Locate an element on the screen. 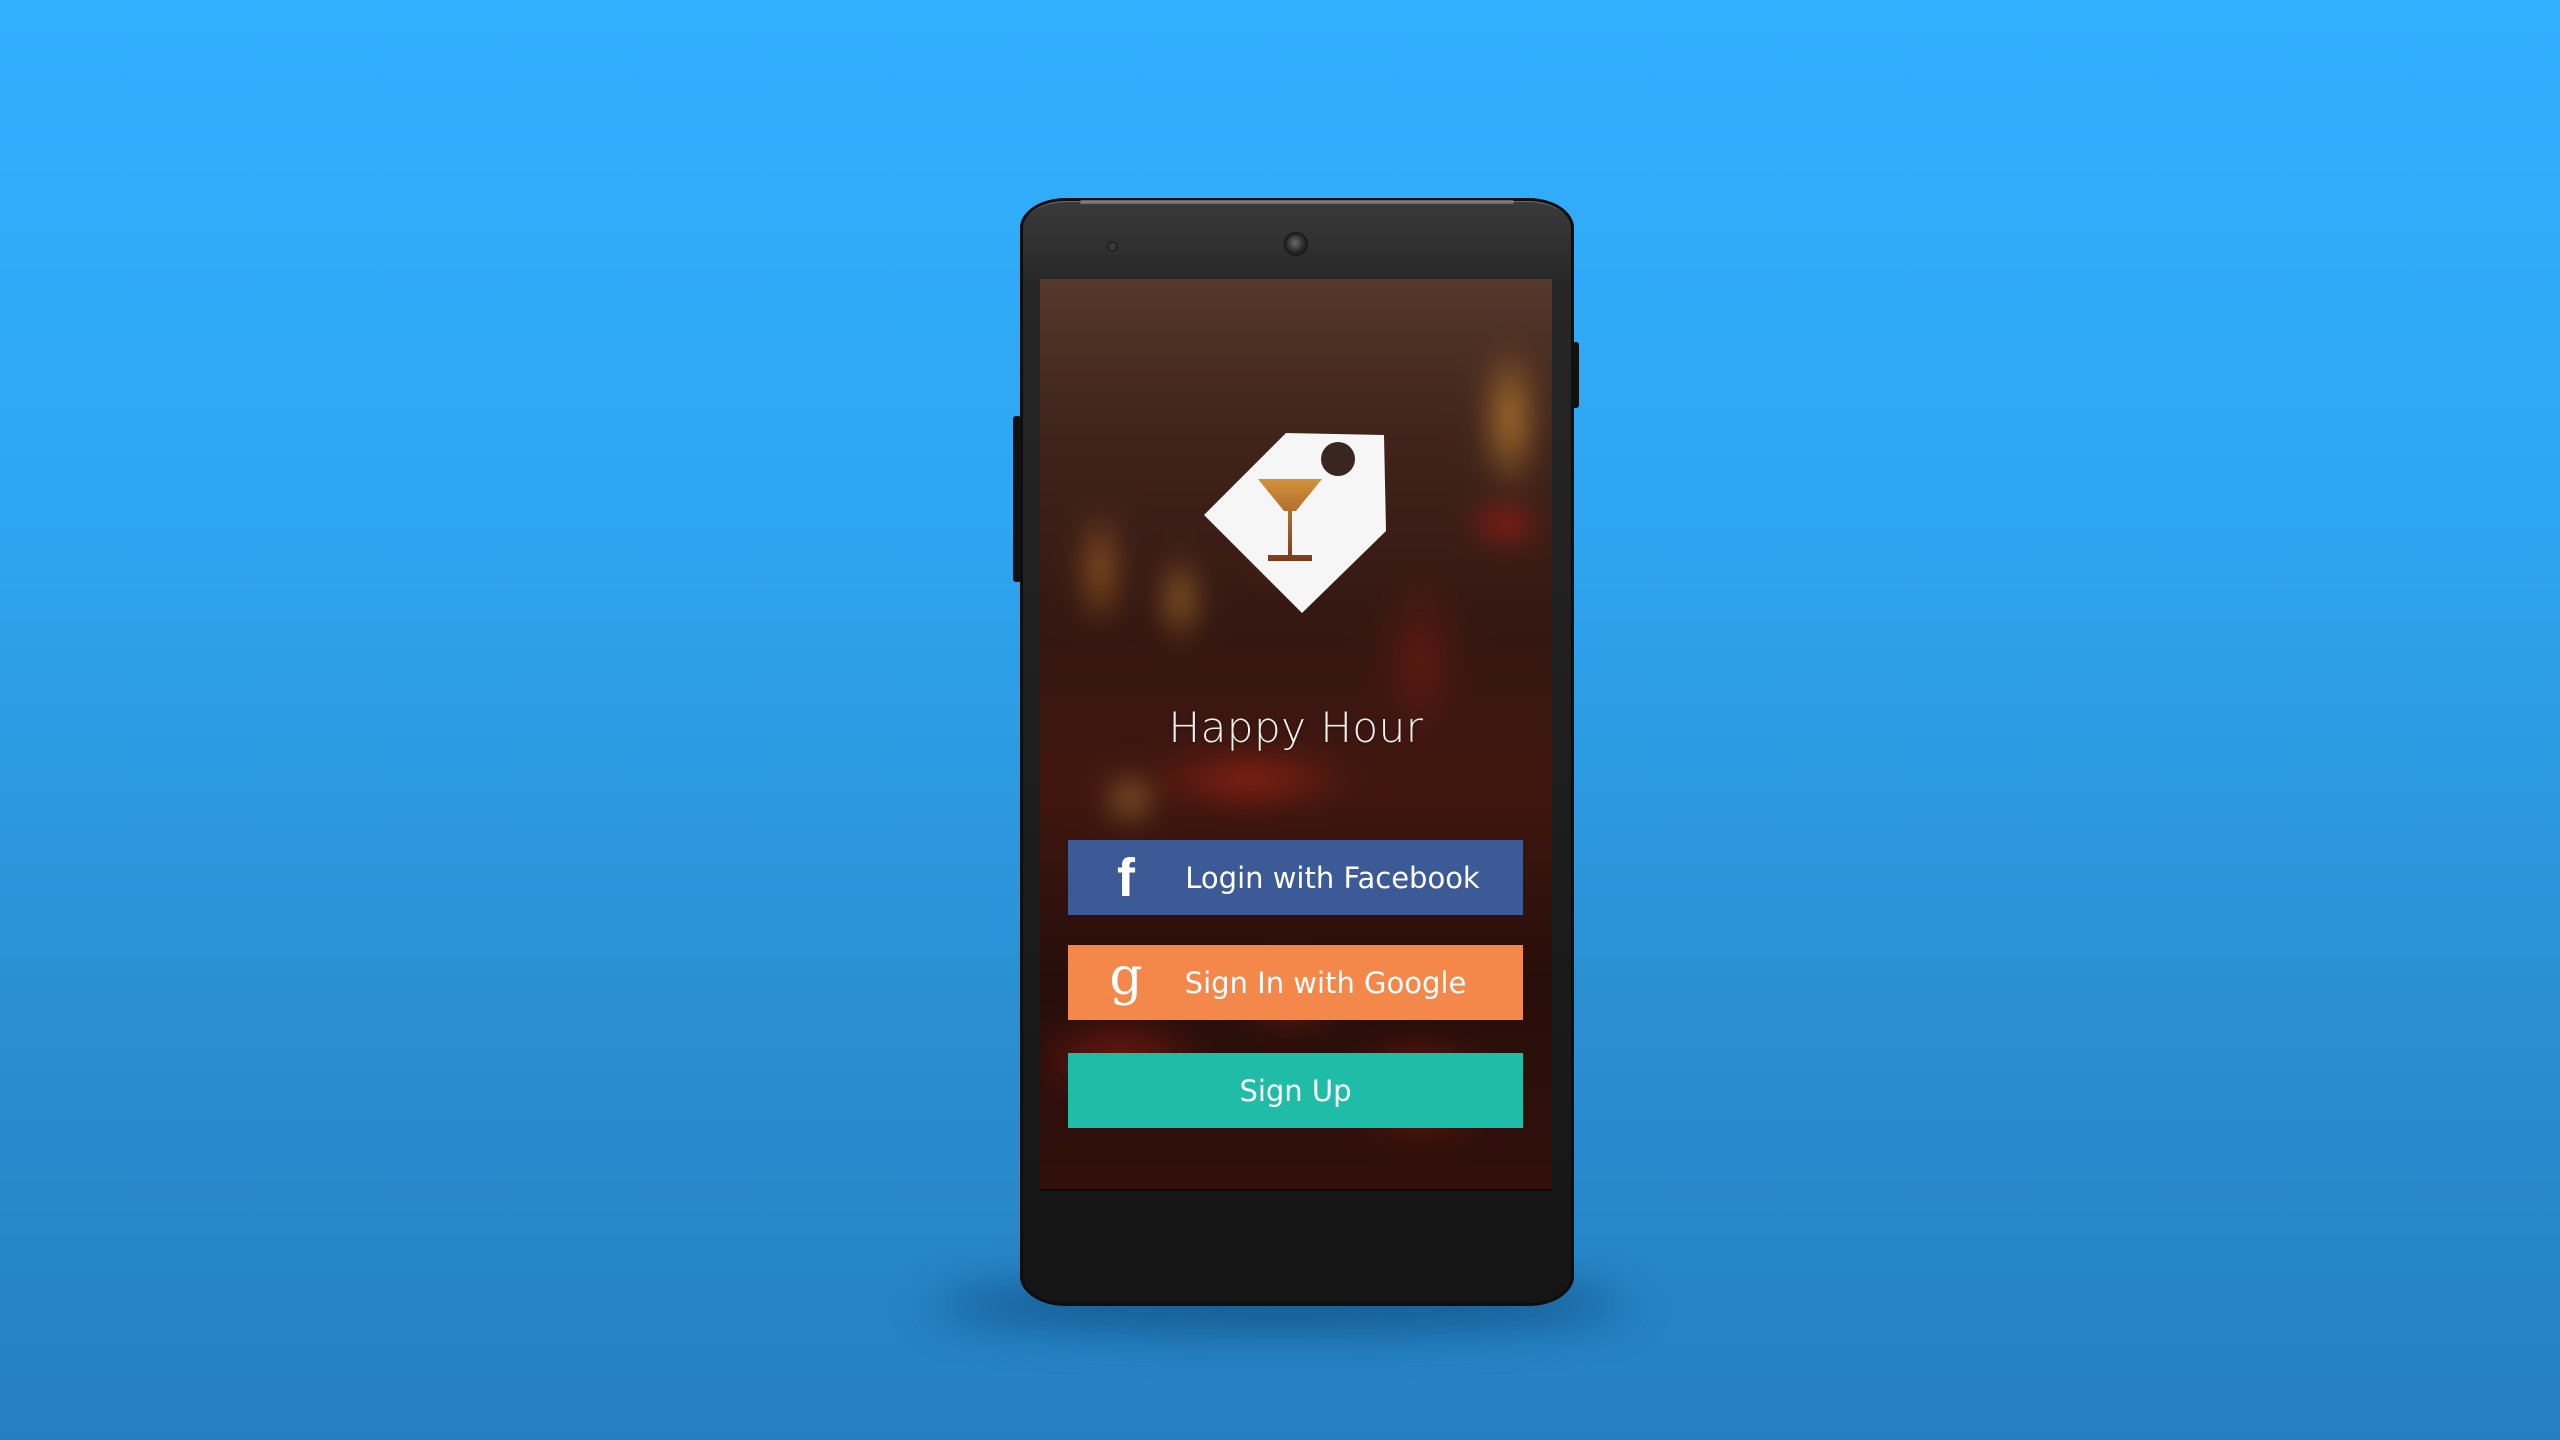 This screenshot has width=2560, height=1440. cocktail-tag-icon is located at coordinates (1295, 523).